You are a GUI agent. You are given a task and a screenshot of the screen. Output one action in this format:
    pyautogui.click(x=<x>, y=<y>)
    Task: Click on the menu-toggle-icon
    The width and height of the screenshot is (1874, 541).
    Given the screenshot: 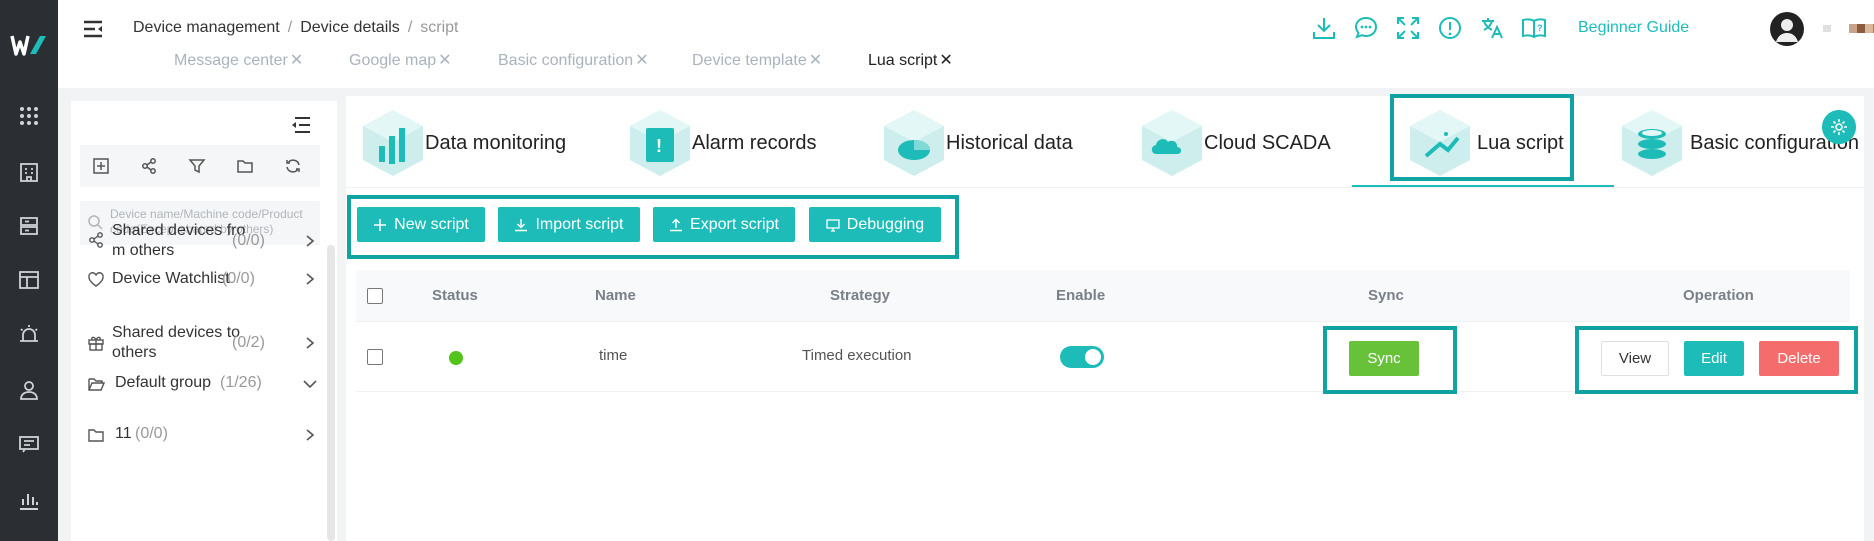 What is the action you would take?
    pyautogui.click(x=93, y=29)
    